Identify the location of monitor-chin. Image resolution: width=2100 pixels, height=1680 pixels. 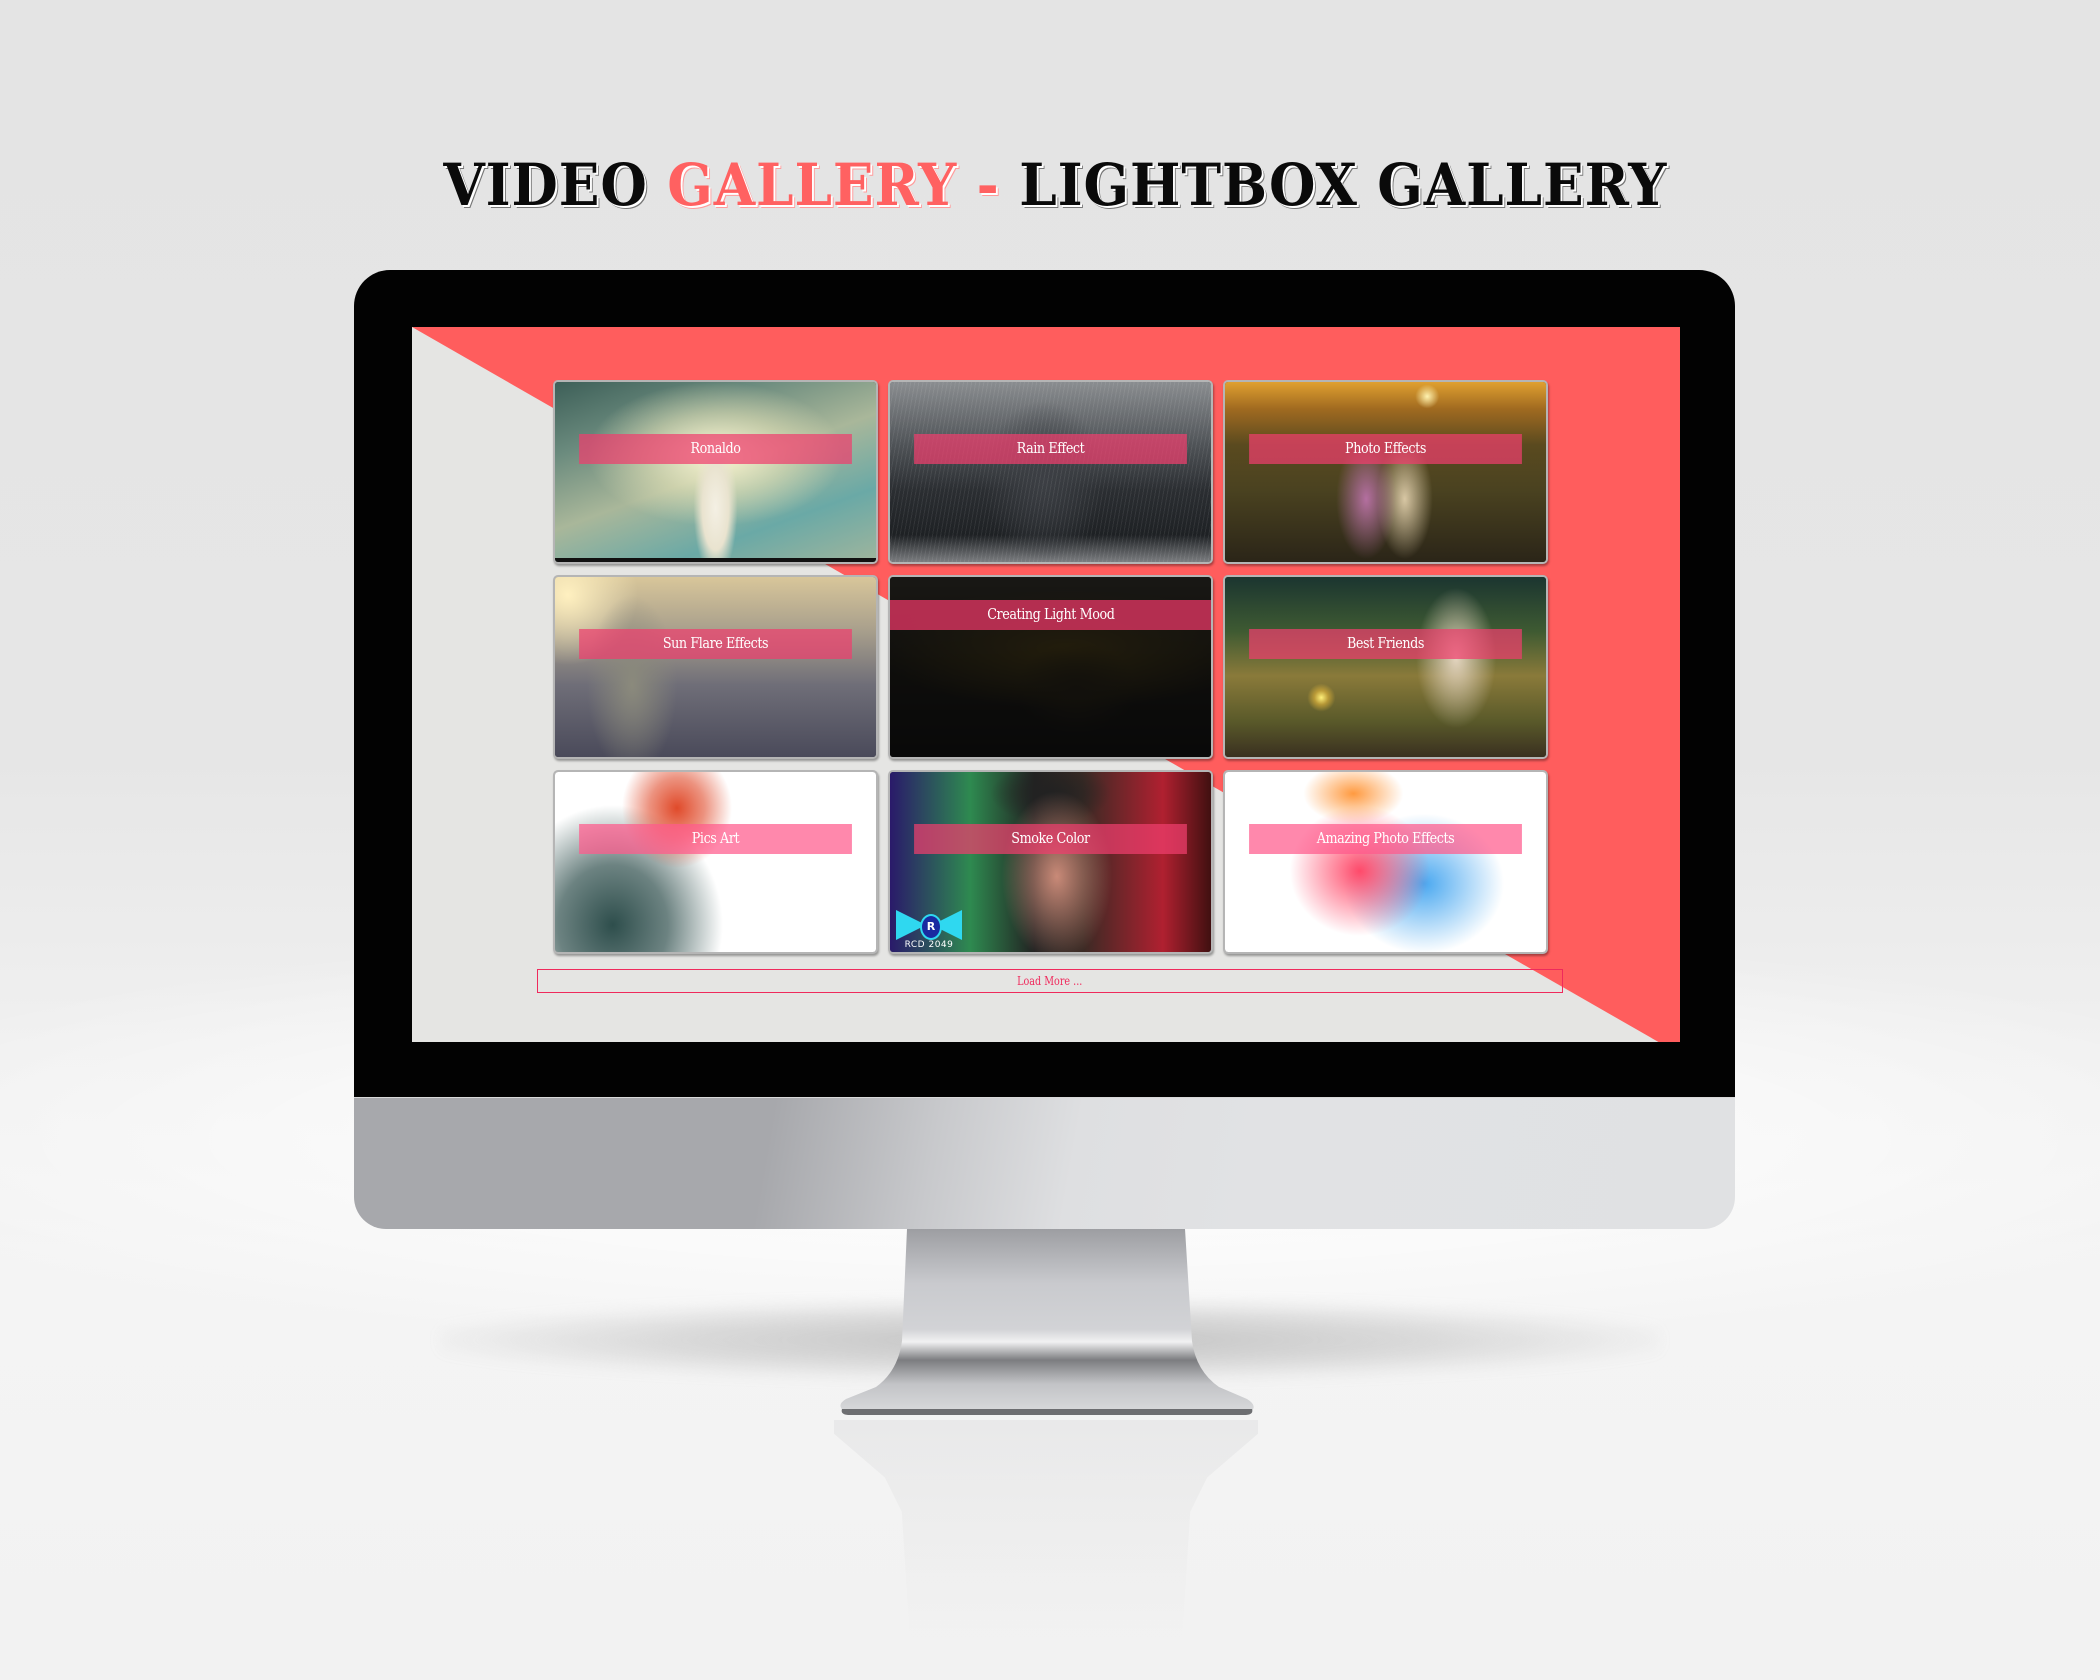
(1044, 1163).